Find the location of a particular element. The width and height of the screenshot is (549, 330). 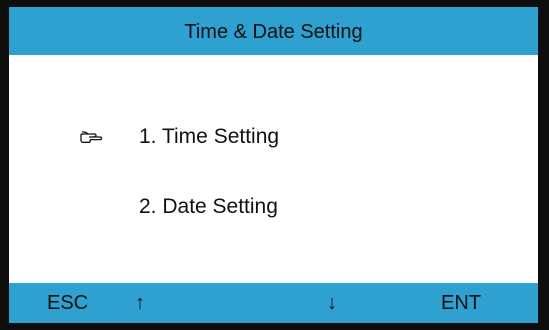

pointing-hand-icon is located at coordinates (92, 137).